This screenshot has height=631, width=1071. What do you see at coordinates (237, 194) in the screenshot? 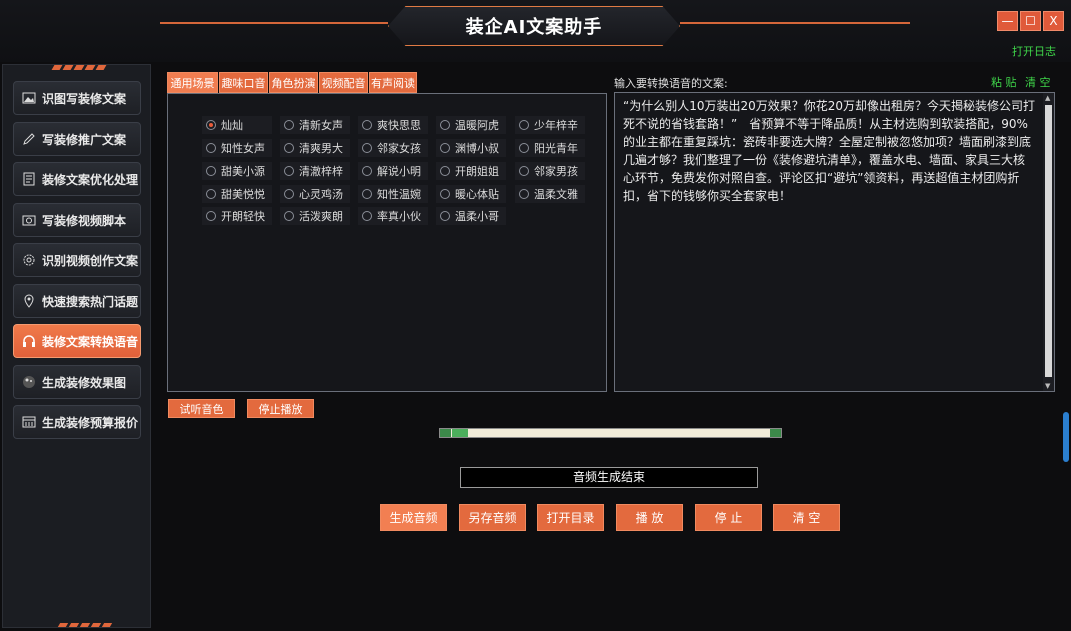
I see `voice-option: 甜美悦悦` at bounding box center [237, 194].